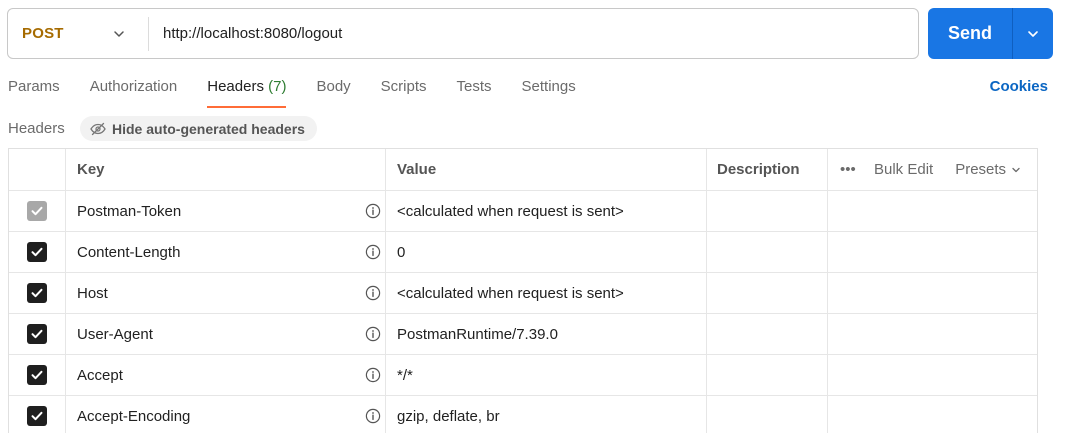 This screenshot has width=1078, height=433. Describe the element at coordinates (226, 414) in the screenshot. I see `key-cell: Accept-Encoding` at that location.